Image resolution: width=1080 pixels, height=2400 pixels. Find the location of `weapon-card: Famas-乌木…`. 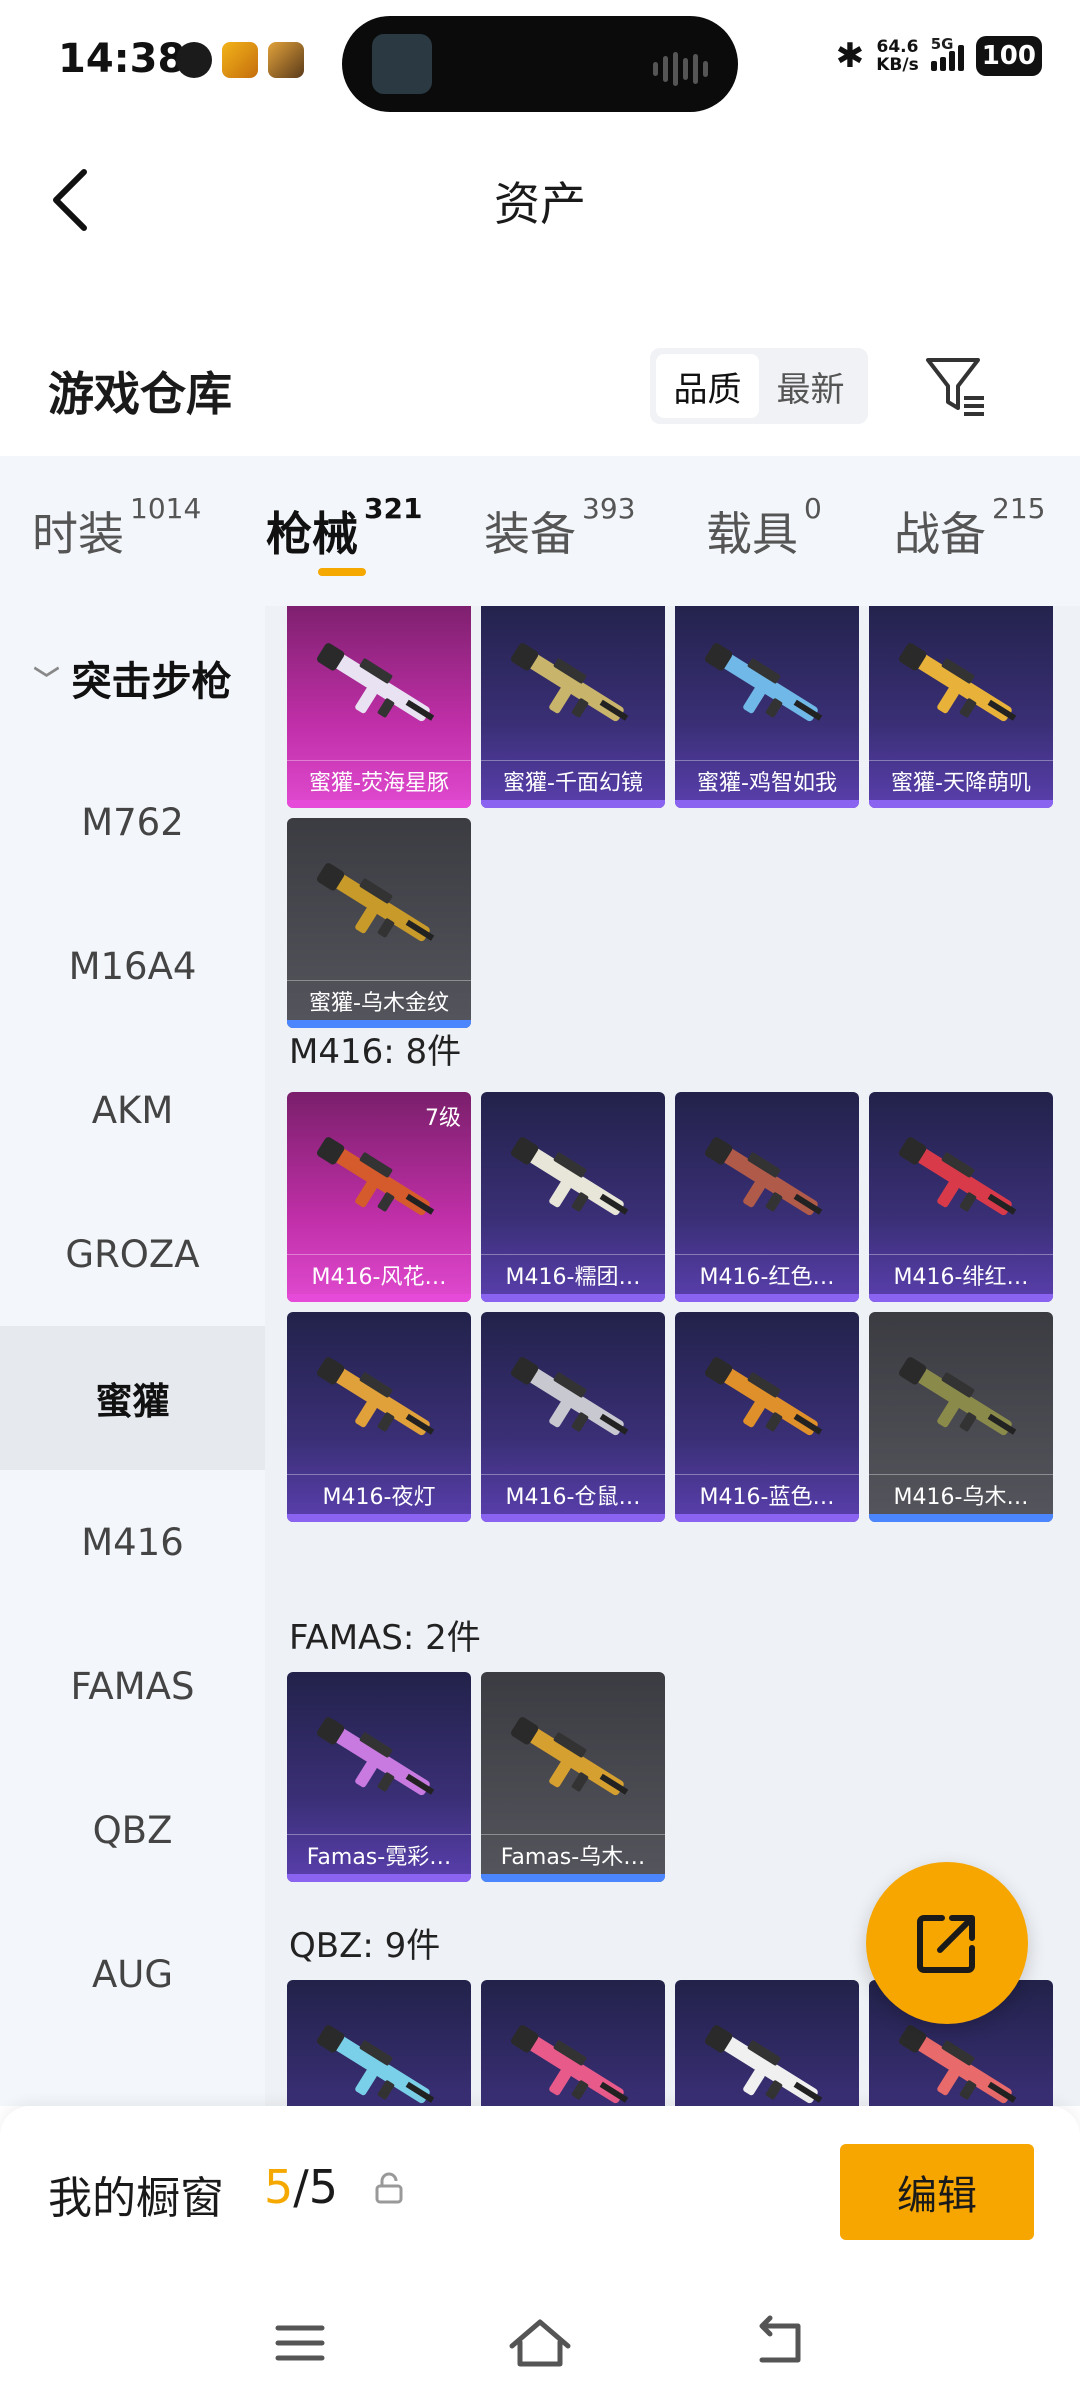

weapon-card: Famas-乌木… is located at coordinates (573, 1777).